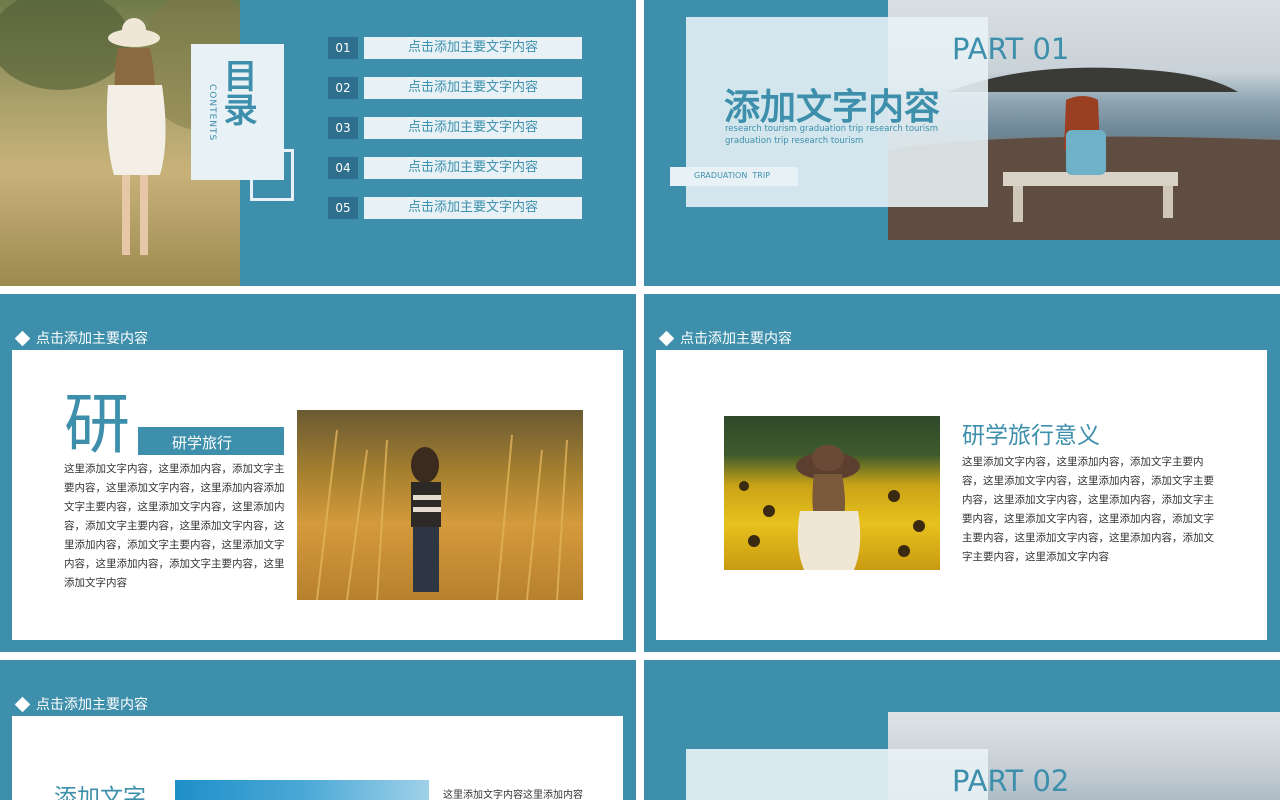  Describe the element at coordinates (343, 128) in the screenshot. I see `toc-item-number: 03` at that location.